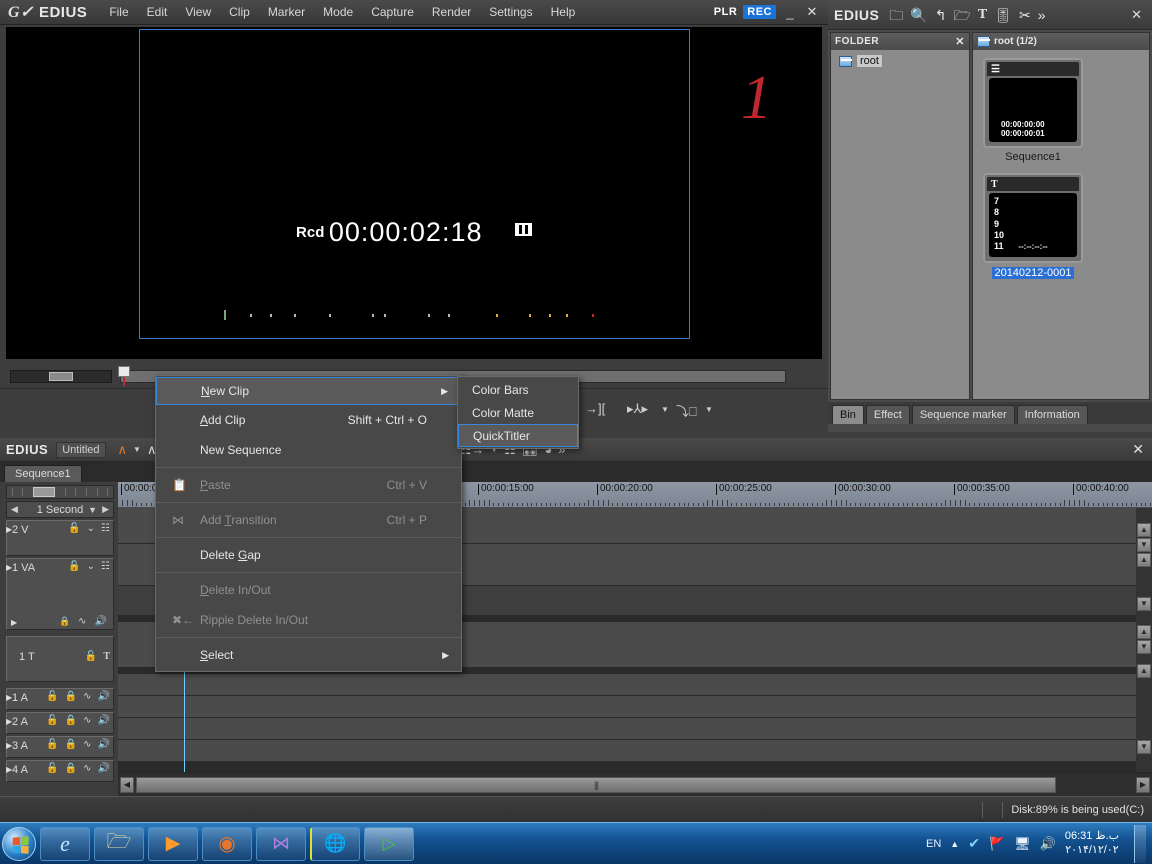 This screenshot has width=1152, height=864. What do you see at coordinates (1003, 15) in the screenshot?
I see `colorbar-icon: 🎚` at bounding box center [1003, 15].